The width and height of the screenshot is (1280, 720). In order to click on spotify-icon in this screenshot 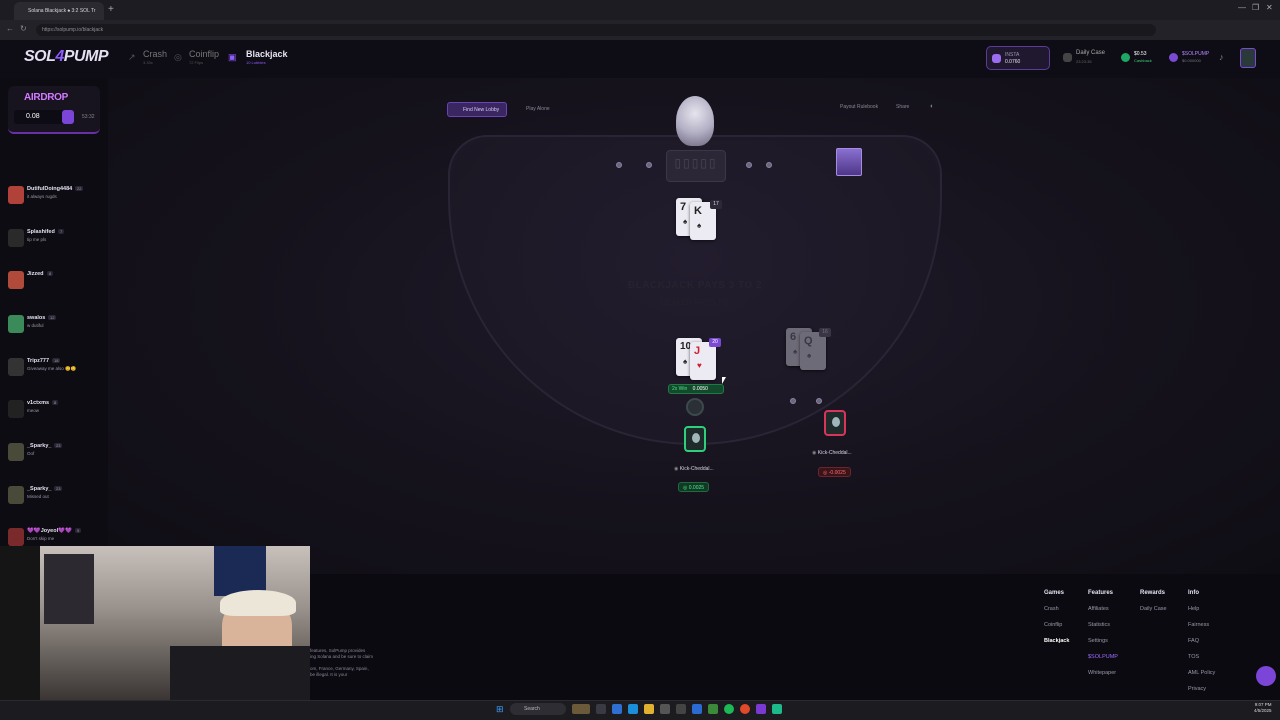, I will do `click(729, 709)`.